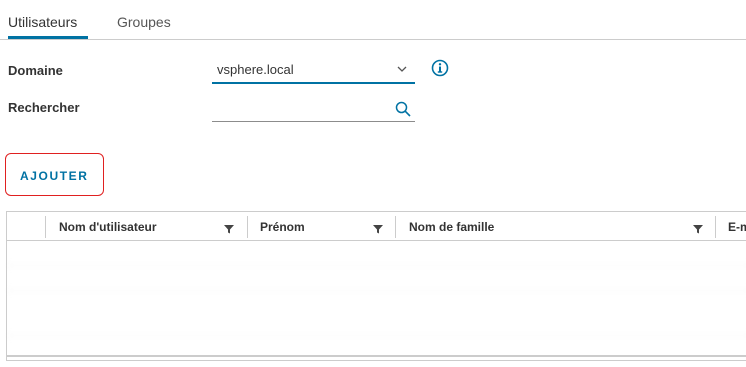  I want to click on search-icon, so click(403, 109).